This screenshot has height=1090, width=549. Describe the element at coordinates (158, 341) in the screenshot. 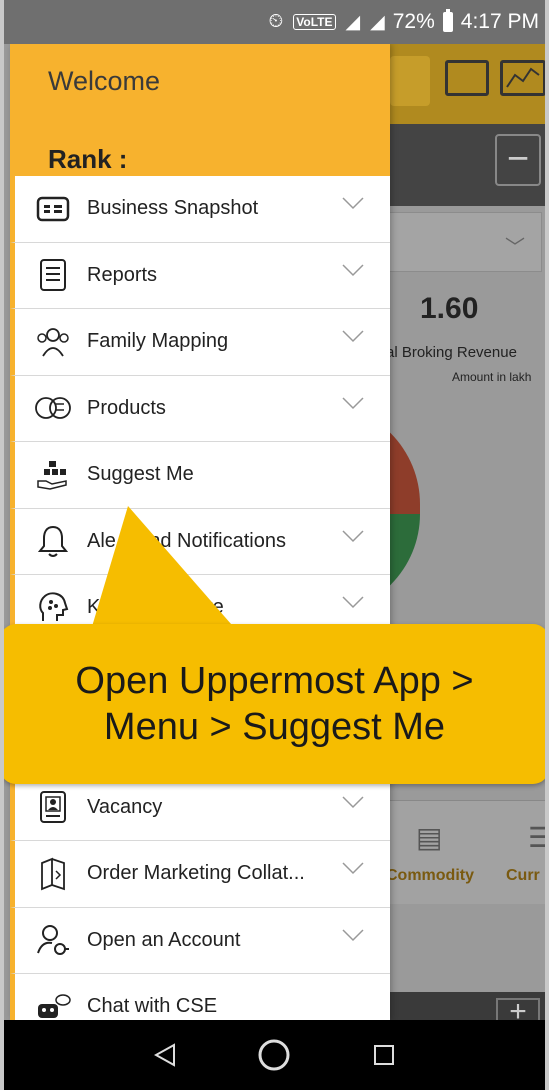

I see `menu-label: Family Mapping` at that location.